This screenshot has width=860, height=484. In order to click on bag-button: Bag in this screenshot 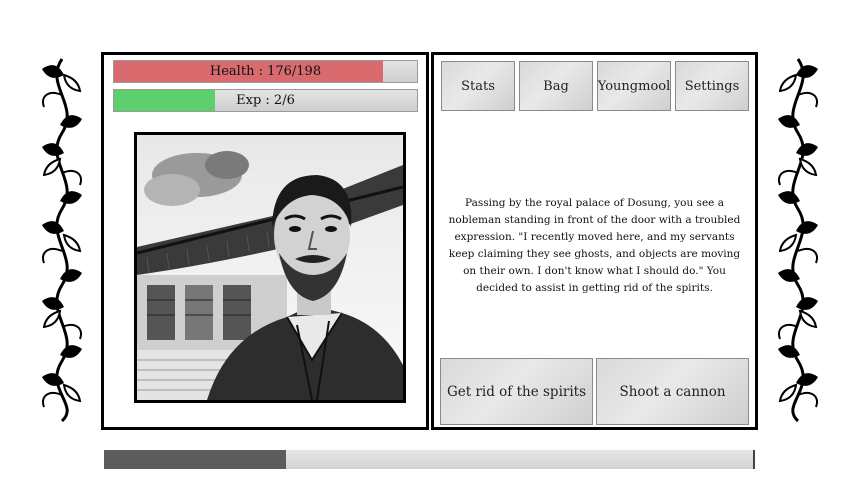, I will do `click(556, 86)`.